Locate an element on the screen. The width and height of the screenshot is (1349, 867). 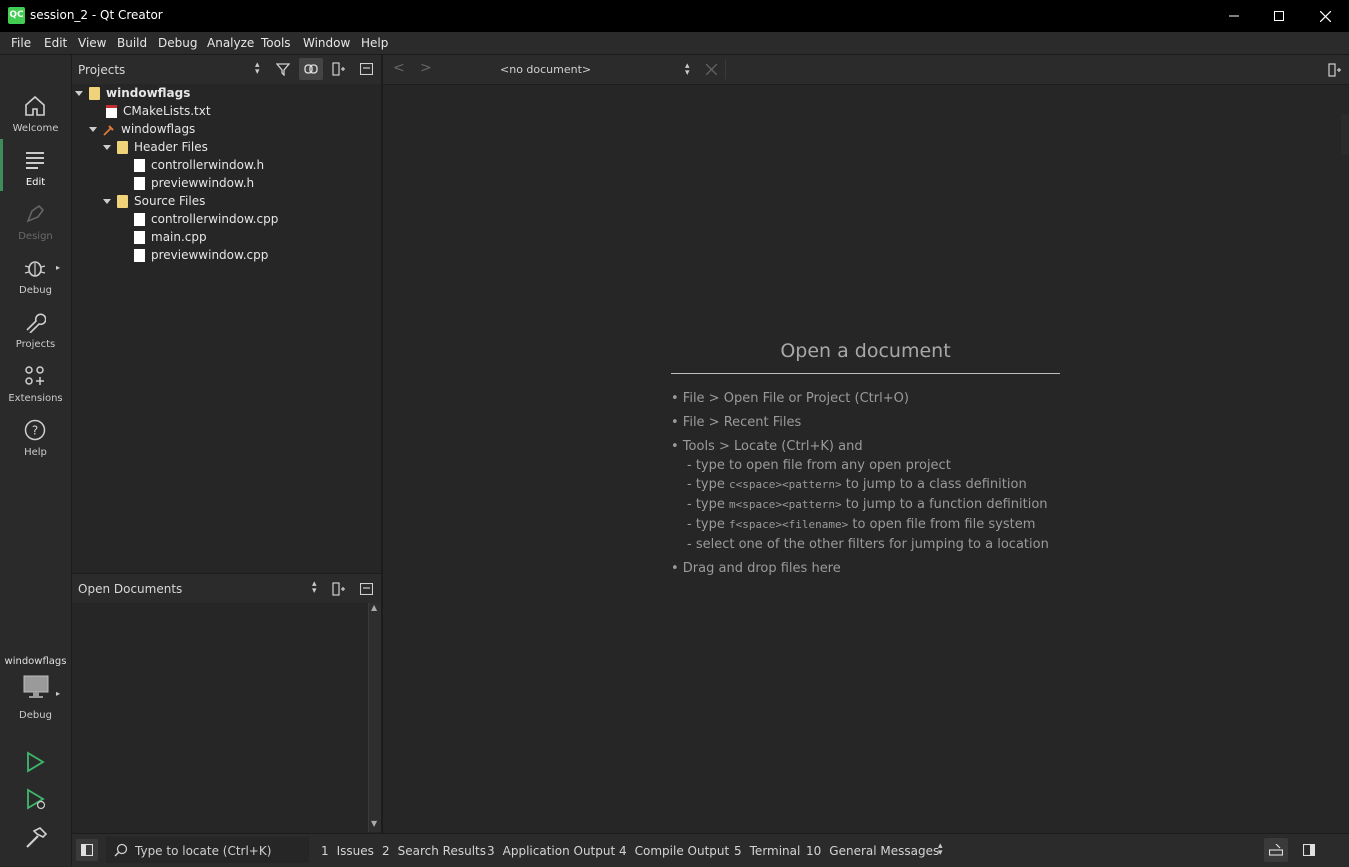
document-selector-value: <no document> is located at coordinates (546, 69).